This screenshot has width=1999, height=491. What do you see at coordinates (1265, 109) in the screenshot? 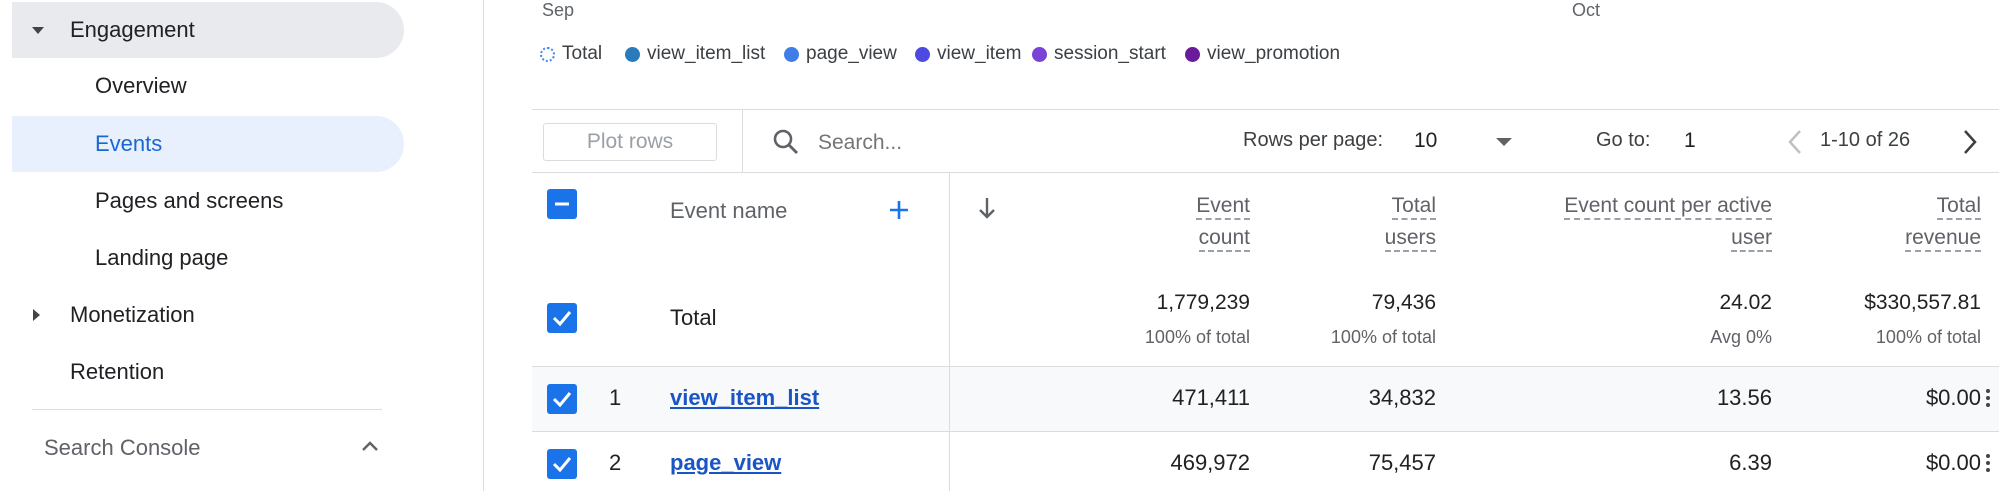
I see `toolbar-top-border` at bounding box center [1265, 109].